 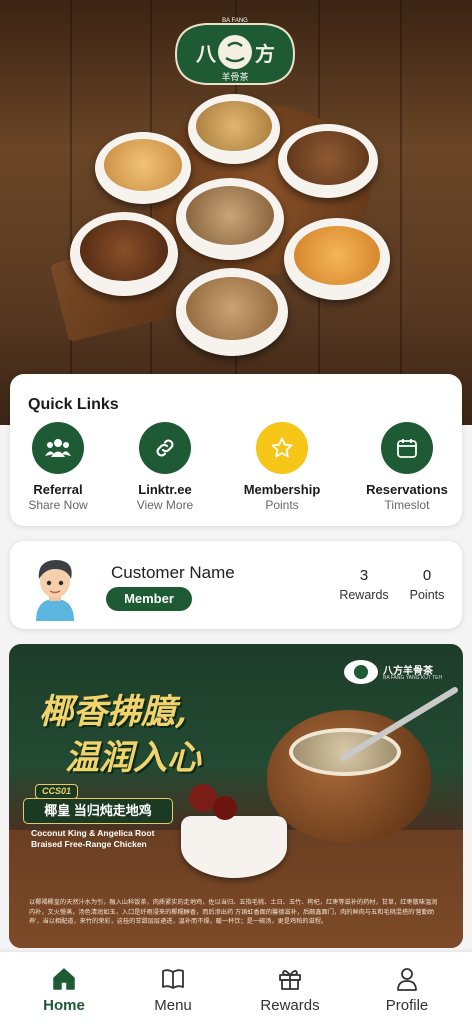 I want to click on chicken-bowl-image, so click(x=234, y=847).